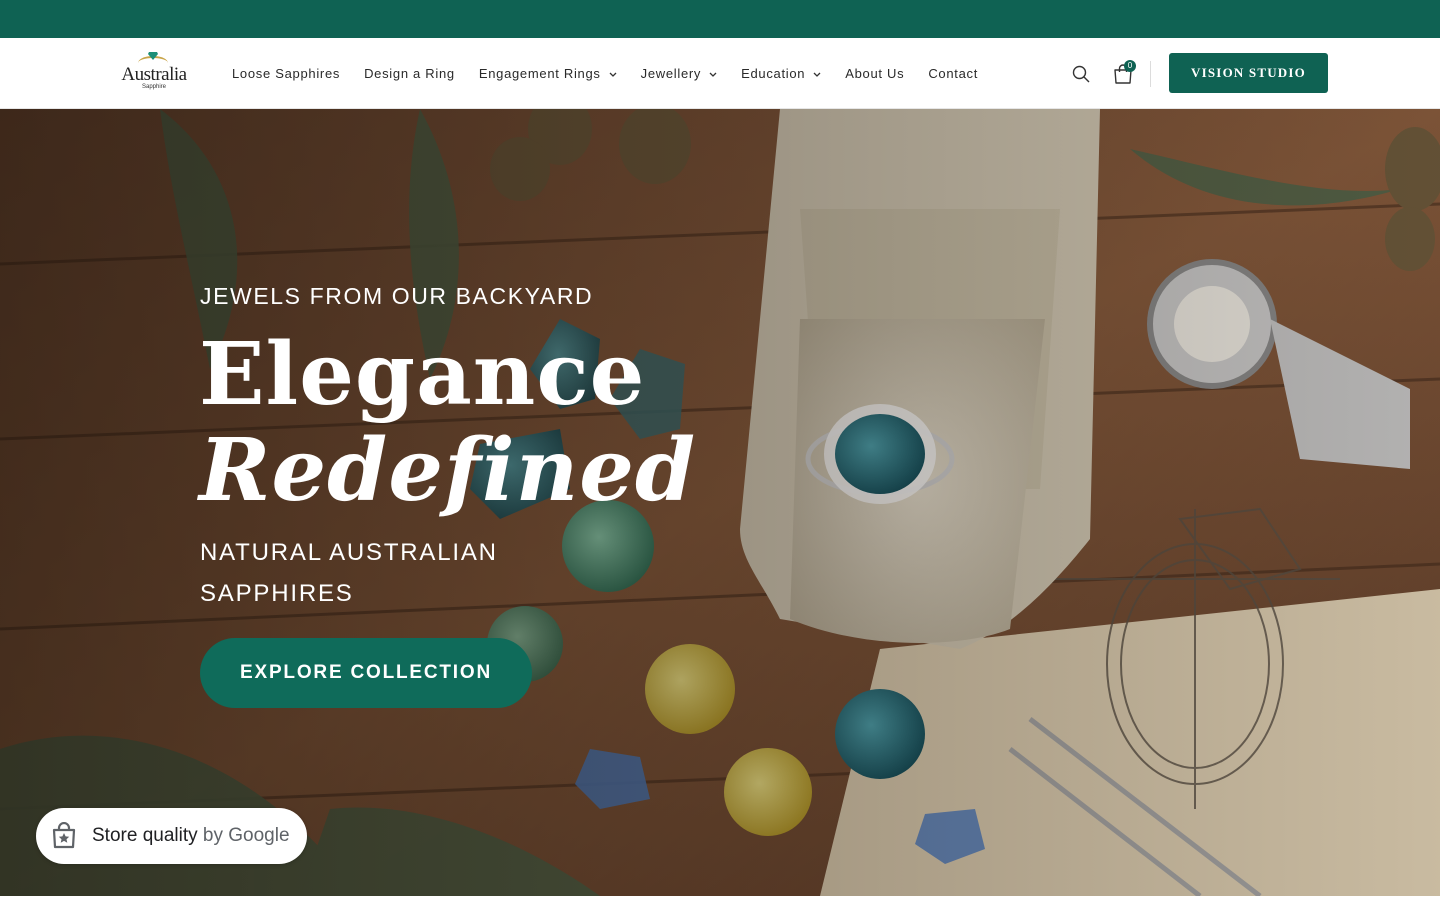 The height and width of the screenshot is (900, 1440). I want to click on search-icon, so click(1081, 74).